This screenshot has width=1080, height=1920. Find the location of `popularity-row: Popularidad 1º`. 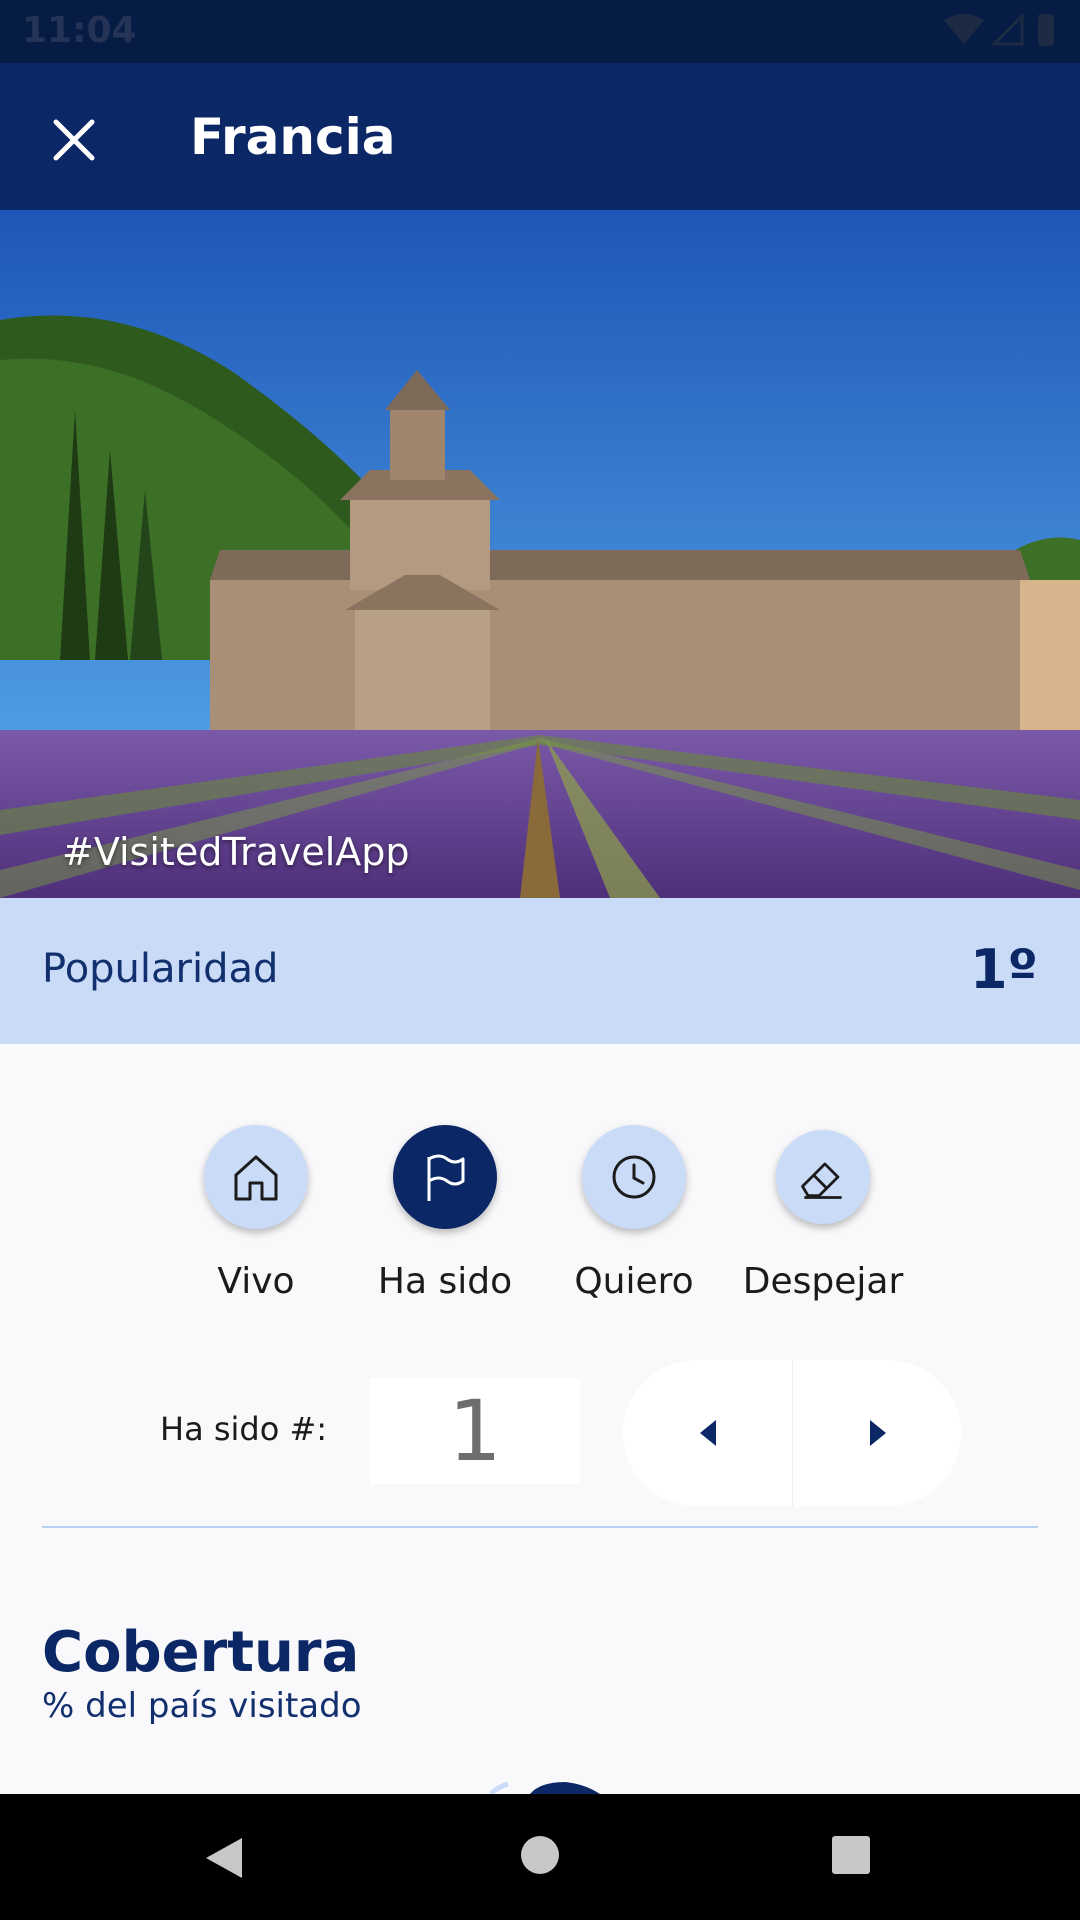

popularity-row: Popularidad 1º is located at coordinates (540, 971).